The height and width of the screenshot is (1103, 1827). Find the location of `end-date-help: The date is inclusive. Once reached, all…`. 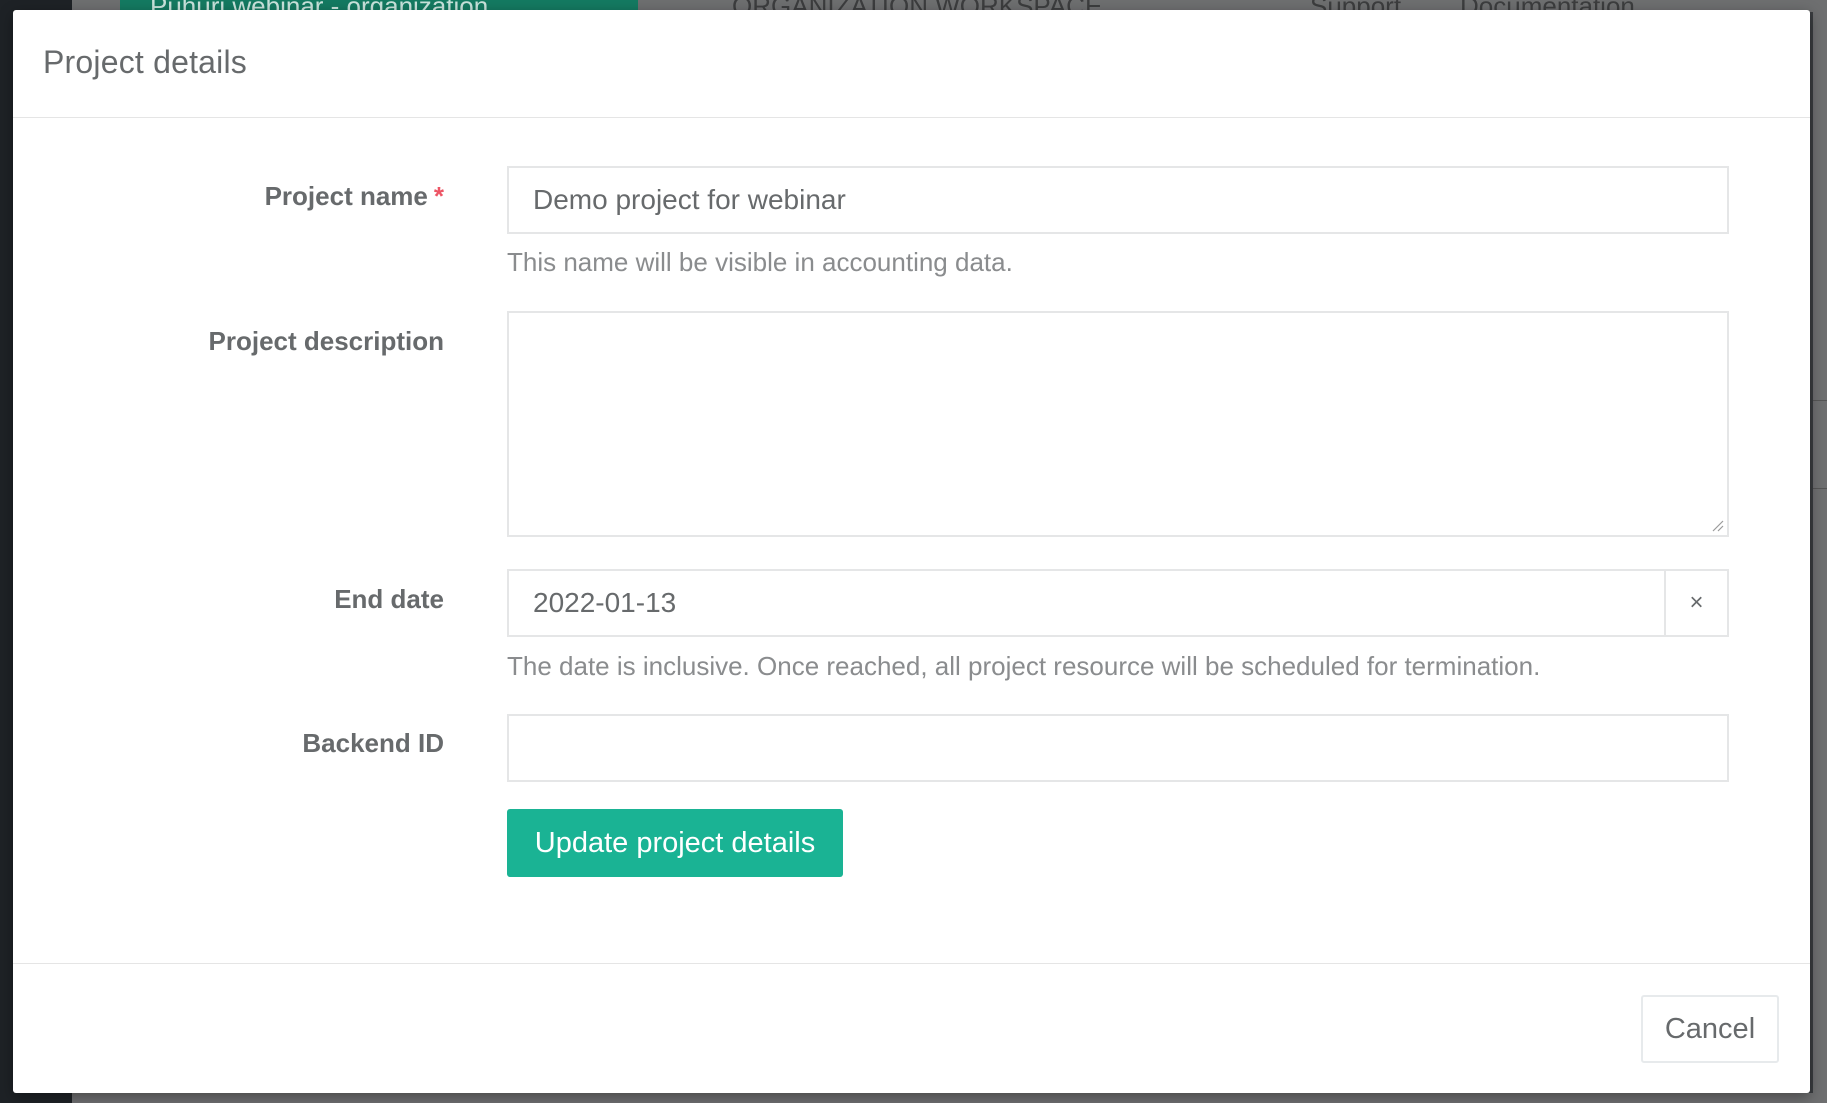

end-date-help: The date is inclusive. Once reached, all… is located at coordinates (1024, 666).